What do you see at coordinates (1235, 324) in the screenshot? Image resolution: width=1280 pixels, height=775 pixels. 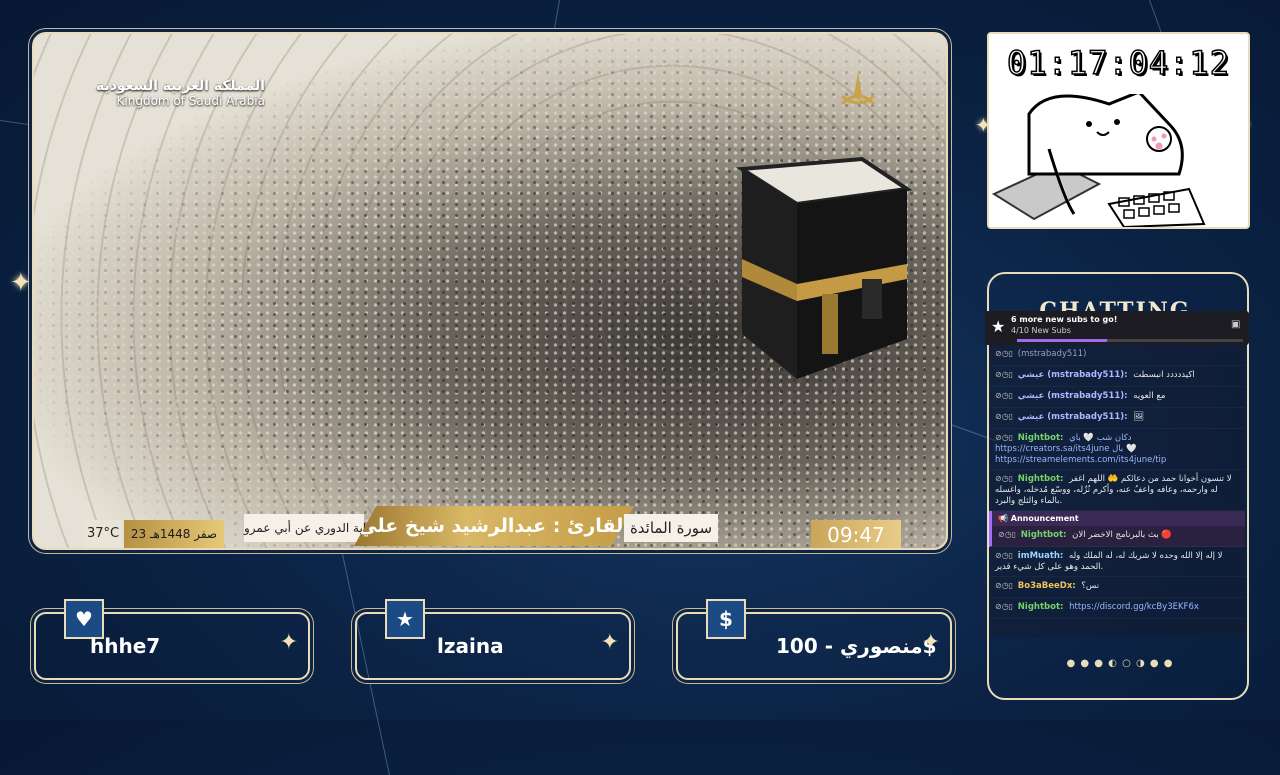 I see `gift-icon: ▣` at bounding box center [1235, 324].